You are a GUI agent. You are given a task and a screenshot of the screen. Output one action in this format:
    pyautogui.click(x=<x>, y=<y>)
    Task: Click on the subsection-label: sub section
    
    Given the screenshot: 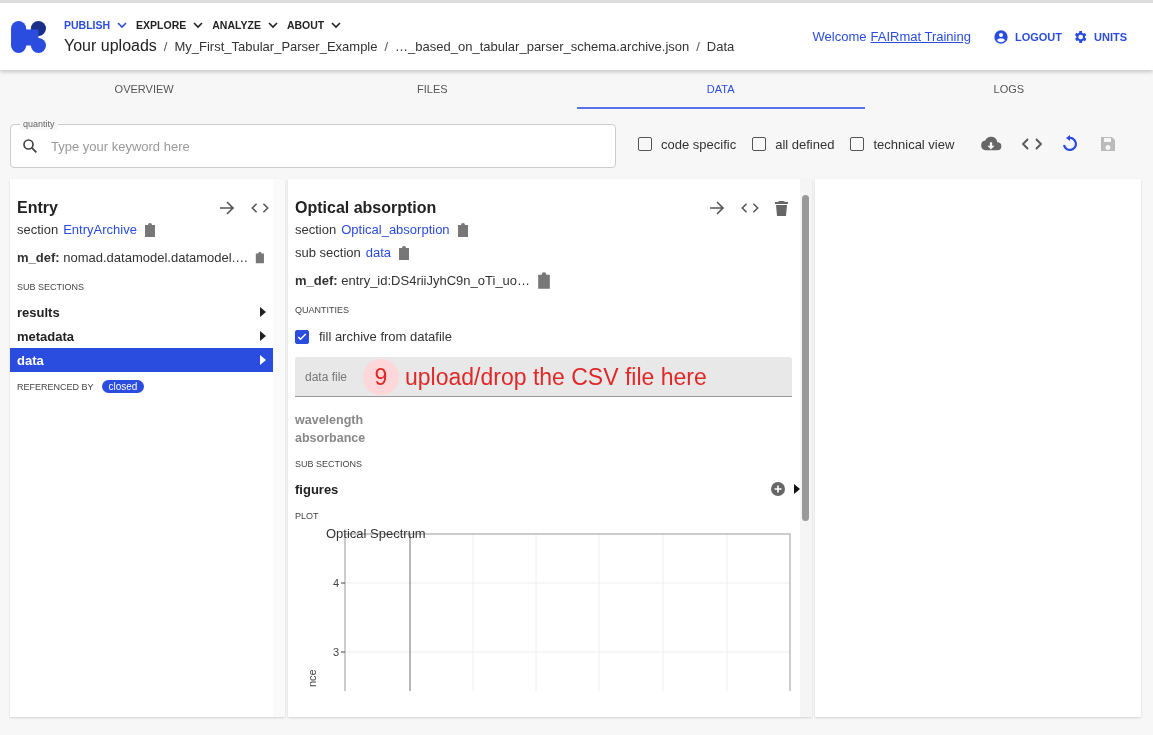 What is the action you would take?
    pyautogui.click(x=328, y=252)
    